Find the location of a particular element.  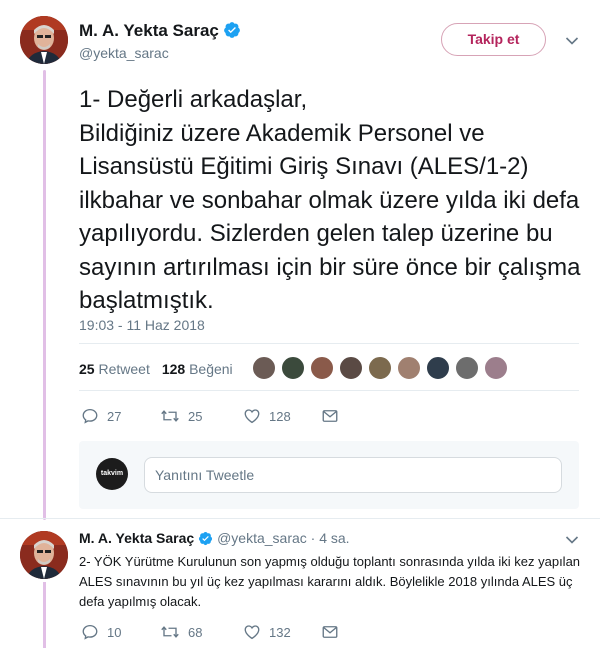

thread-connector-bottom is located at coordinates (44, 615).